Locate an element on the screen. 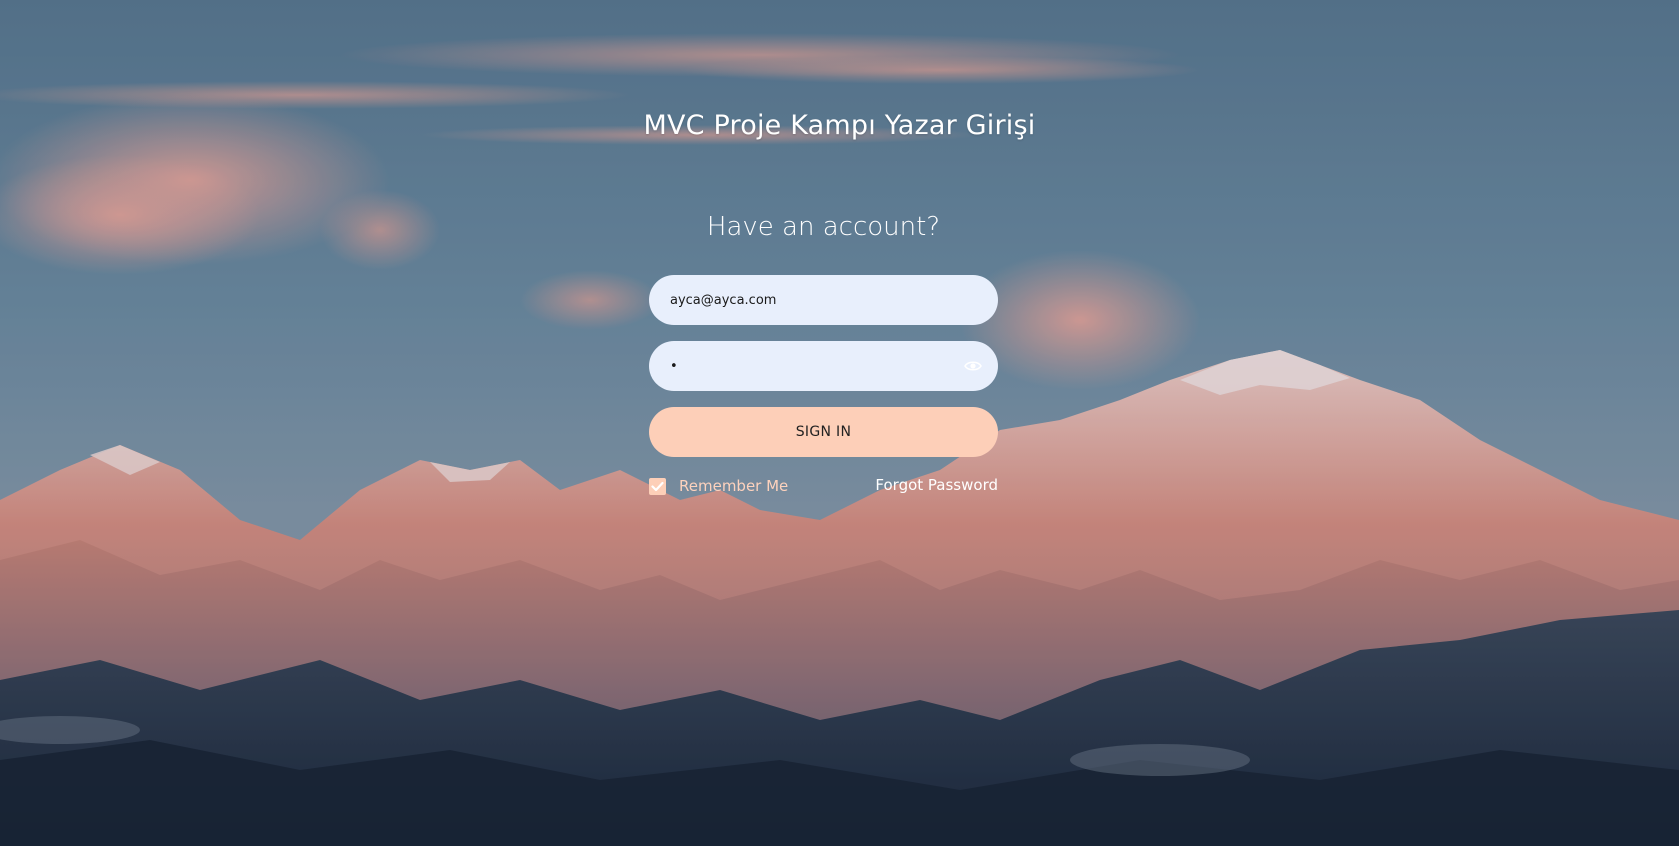 This screenshot has width=1679, height=846. email-field-wrapper is located at coordinates (823, 300).